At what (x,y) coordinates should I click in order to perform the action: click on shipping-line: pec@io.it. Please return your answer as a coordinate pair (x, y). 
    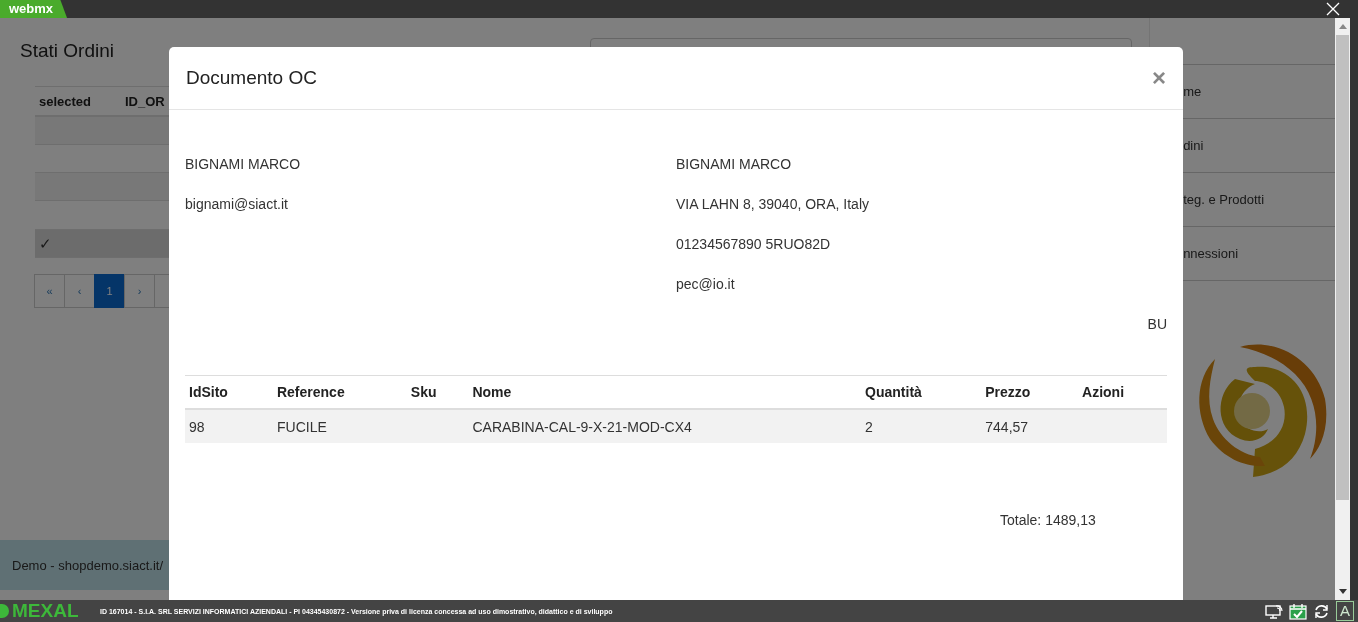
    Looking at the image, I should click on (706, 284).